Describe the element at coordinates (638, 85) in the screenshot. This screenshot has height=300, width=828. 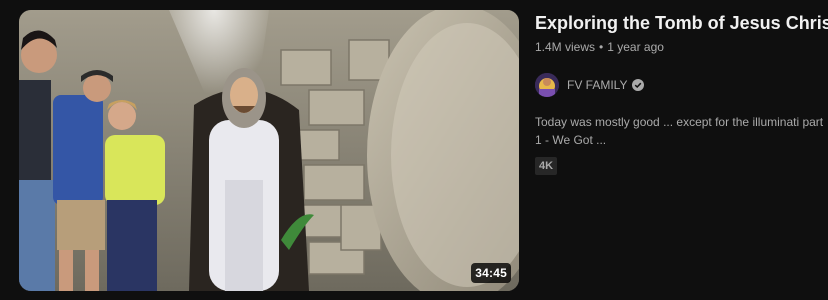
I see `verified-check-icon` at that location.